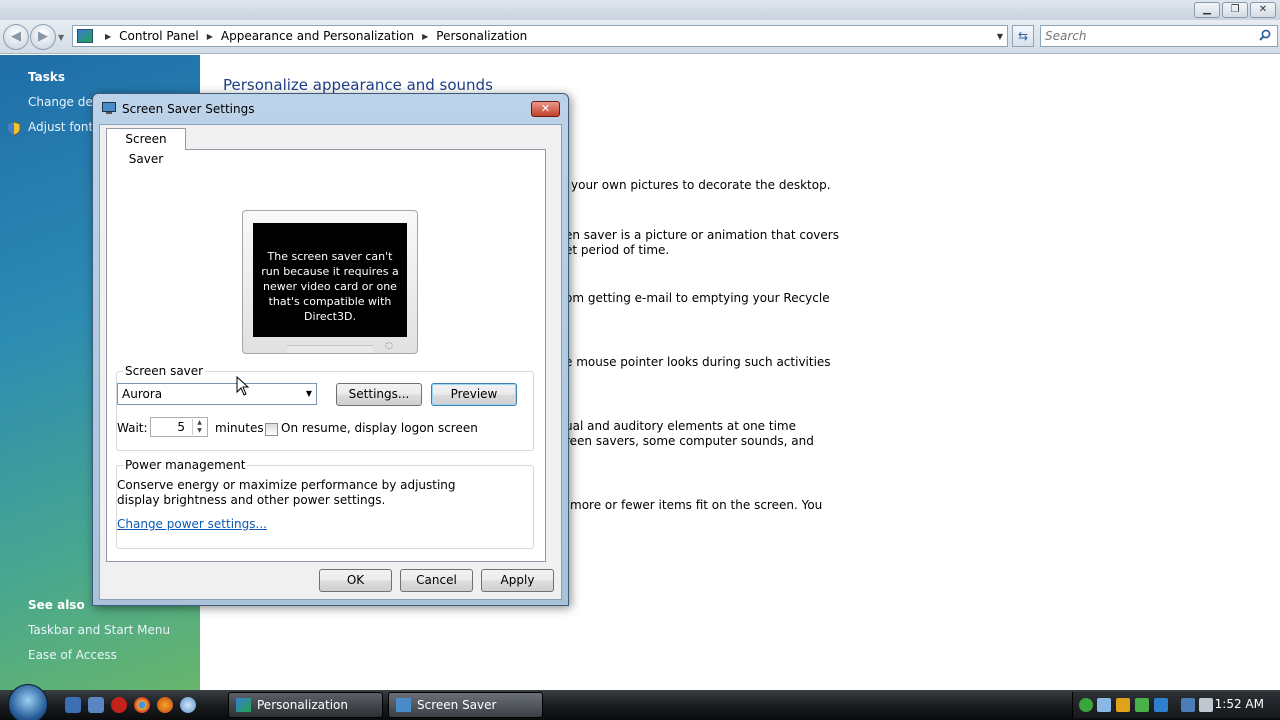 The width and height of the screenshot is (1280, 720). I want to click on caption-buttons: ▁ ❐ ✕, so click(1235, 10).